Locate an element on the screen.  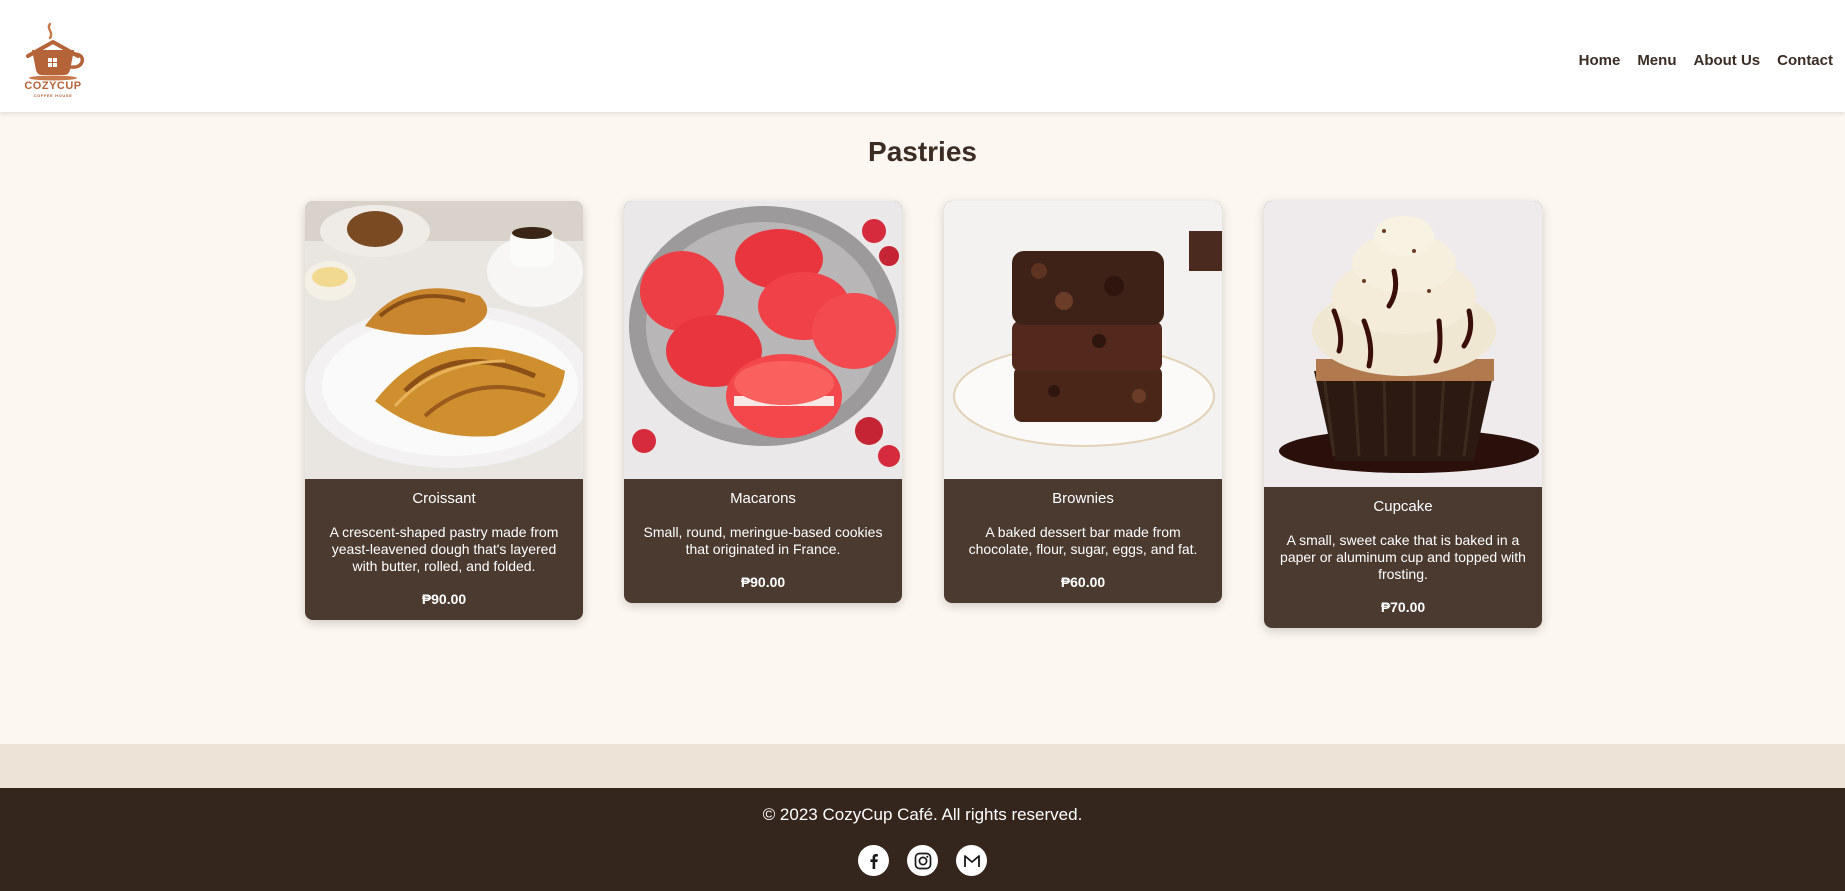
nav-contact-link: Contact is located at coordinates (1805, 60).